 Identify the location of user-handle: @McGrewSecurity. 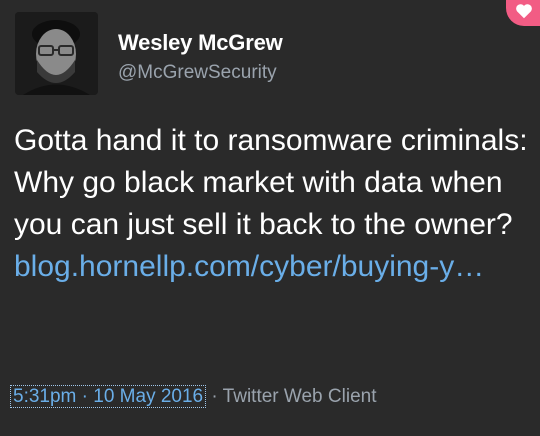
(197, 73).